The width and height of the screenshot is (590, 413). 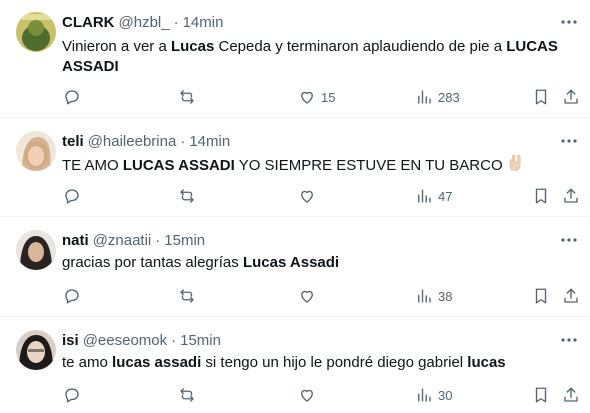 What do you see at coordinates (515, 162) in the screenshot?
I see `rock-hand-emoji` at bounding box center [515, 162].